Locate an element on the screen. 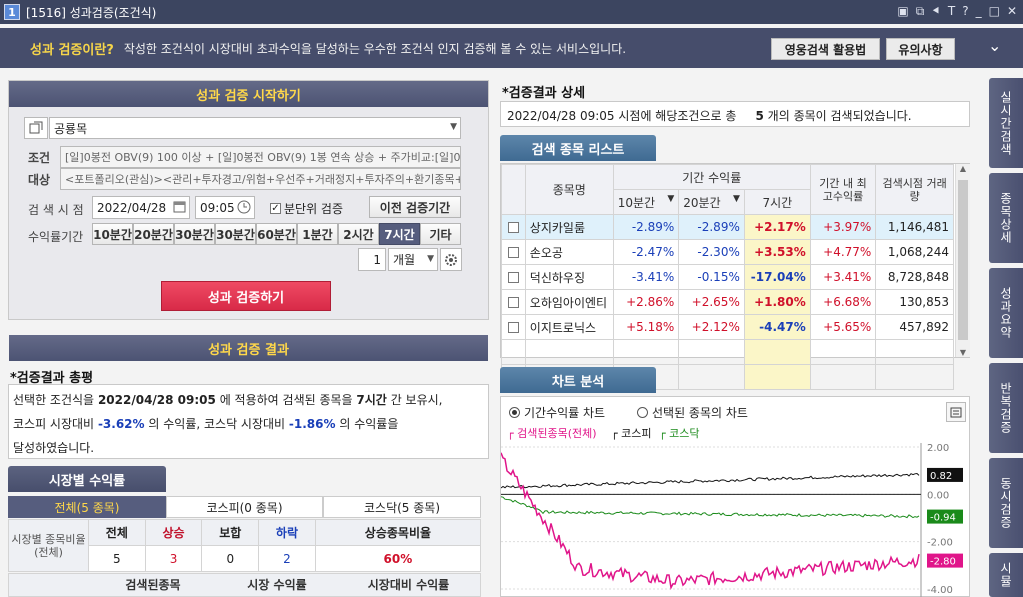 This screenshot has width=1023, height=597. maximize-icon: □ is located at coordinates (994, 11).